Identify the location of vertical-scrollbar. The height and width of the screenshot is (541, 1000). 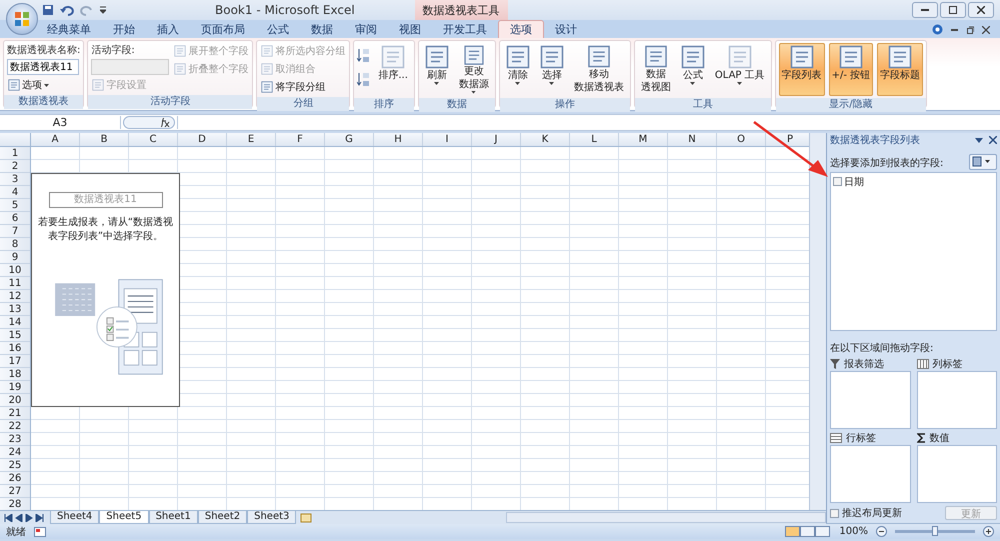
(817, 321).